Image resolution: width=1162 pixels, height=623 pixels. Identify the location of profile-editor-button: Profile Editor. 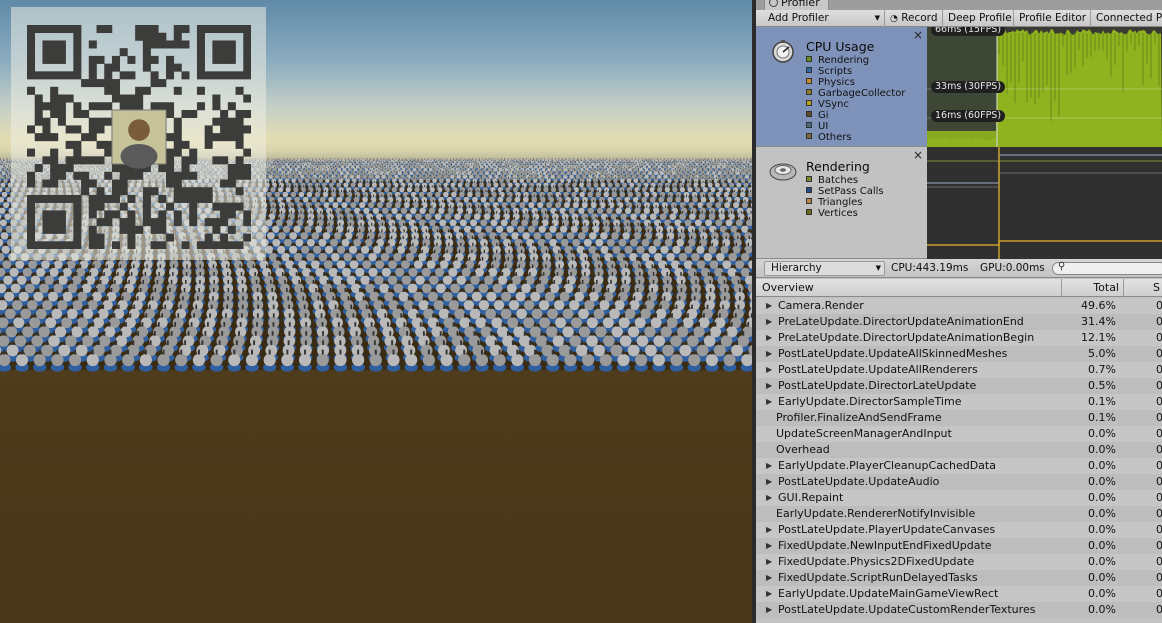
(1053, 18).